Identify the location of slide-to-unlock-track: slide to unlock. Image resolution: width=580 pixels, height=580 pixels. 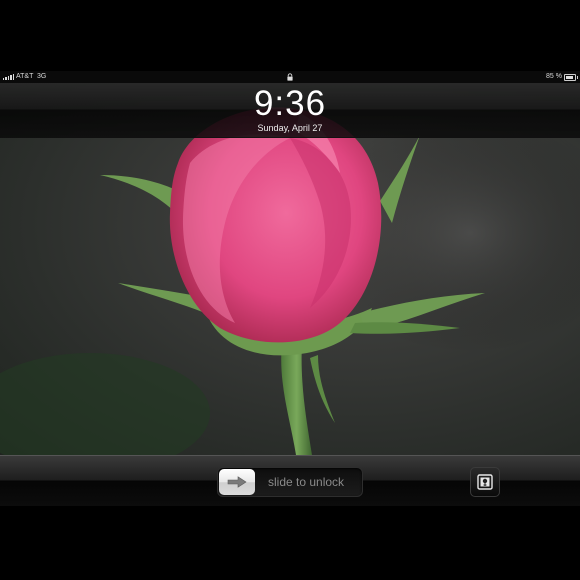
(290, 482).